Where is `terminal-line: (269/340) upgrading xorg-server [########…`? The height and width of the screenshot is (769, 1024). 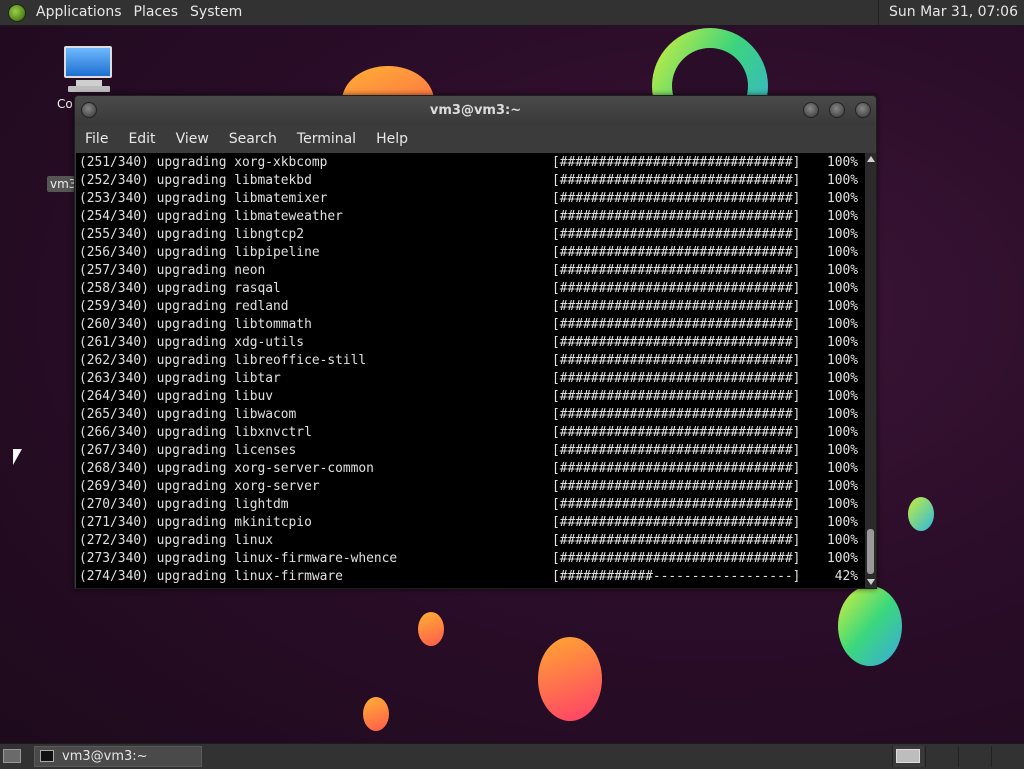 terminal-line: (269/340) upgrading xorg-server [########… is located at coordinates (472, 487).